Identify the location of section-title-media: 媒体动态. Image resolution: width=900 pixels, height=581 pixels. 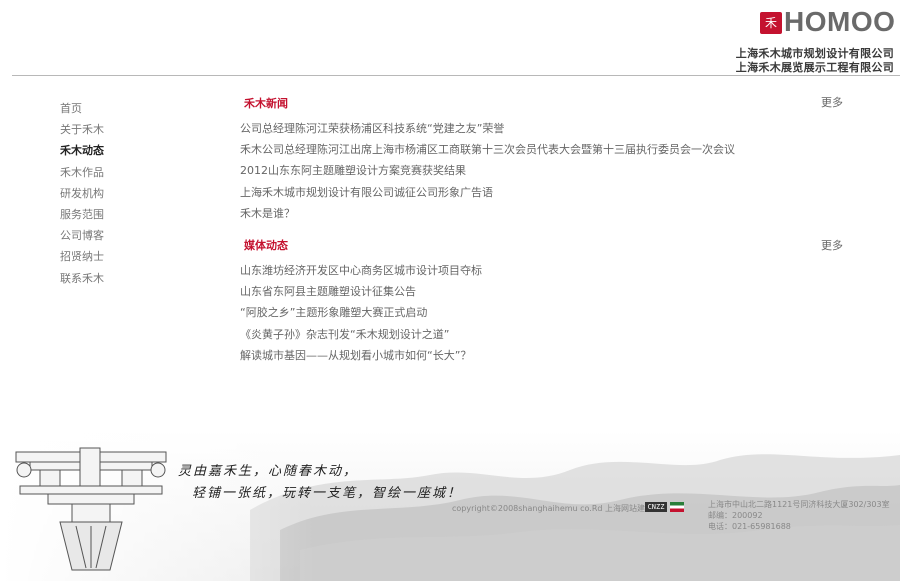
(266, 245).